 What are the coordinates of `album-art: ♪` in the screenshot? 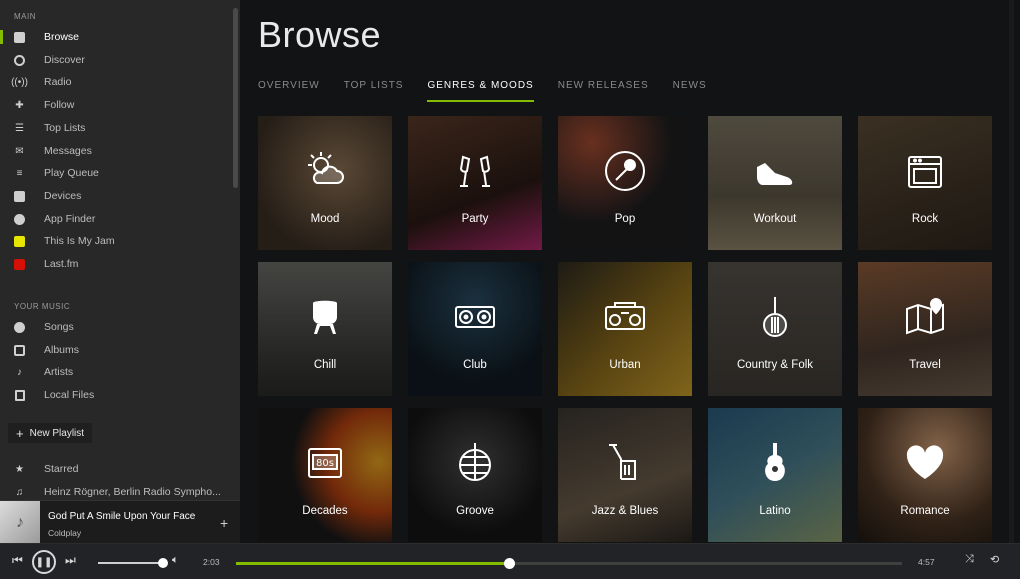 It's located at (20, 522).